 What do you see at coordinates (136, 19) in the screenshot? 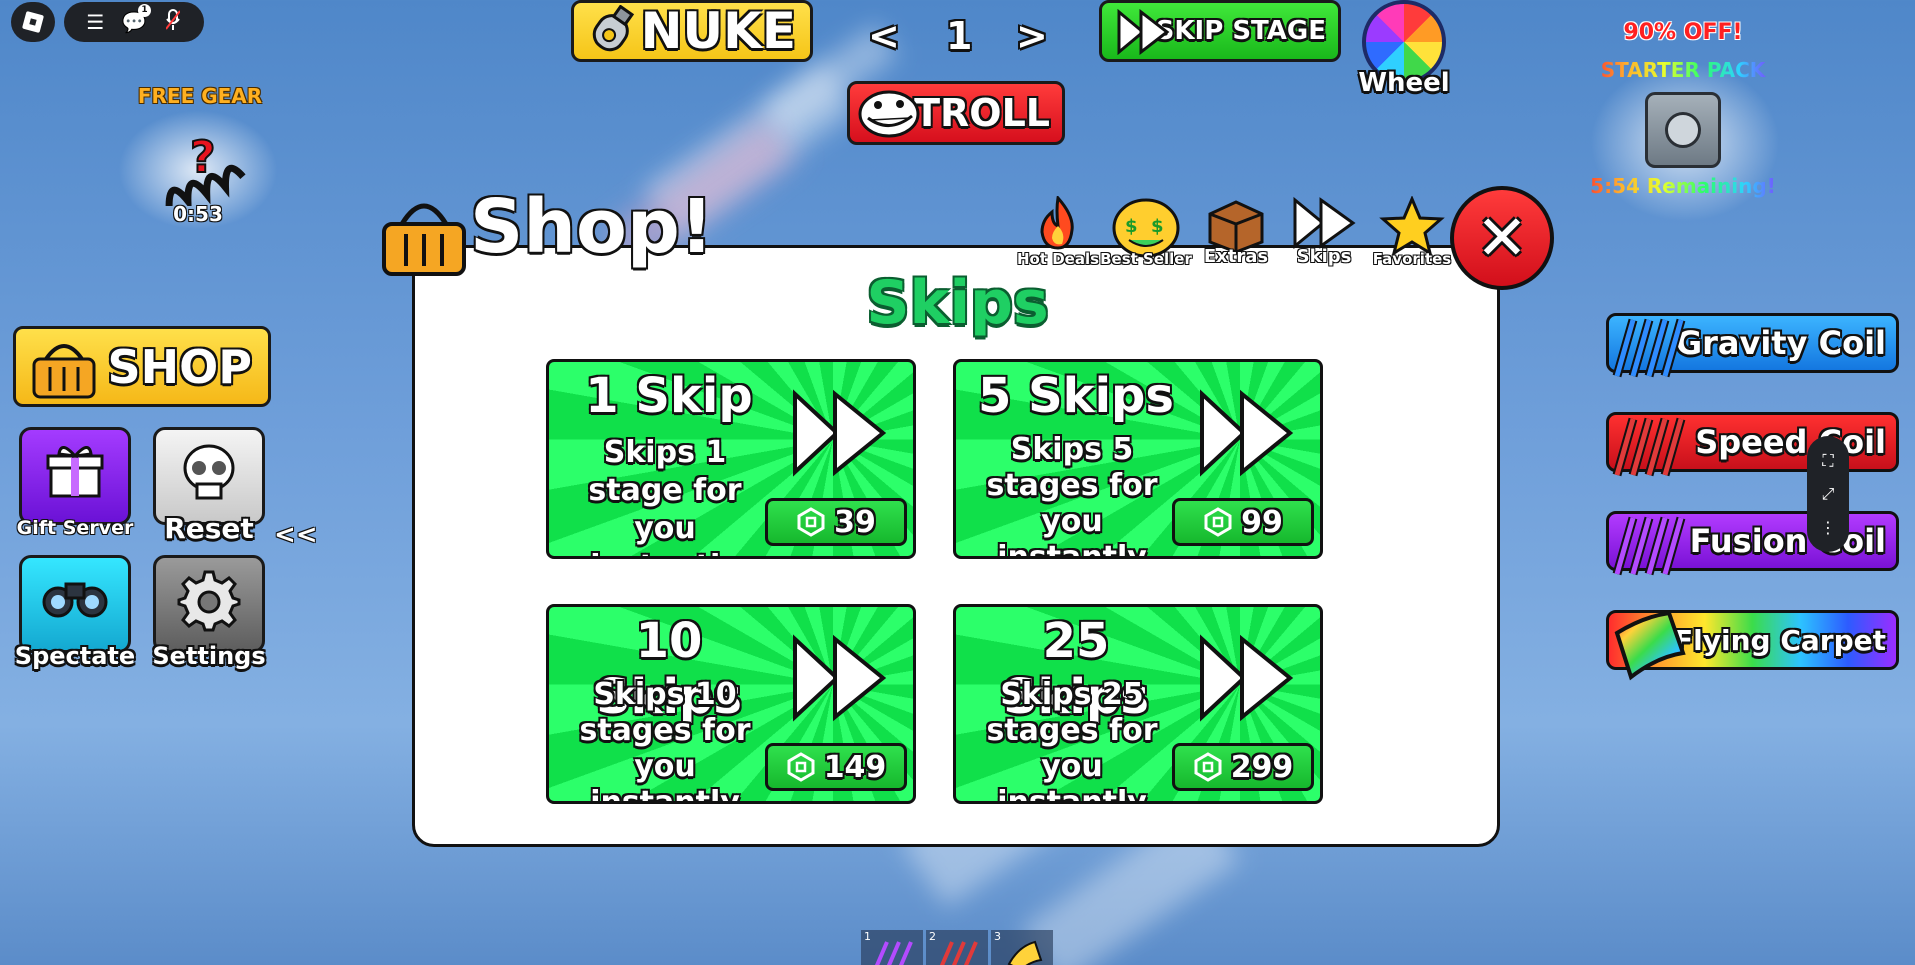
I see `chat-icon: 💬 1` at bounding box center [136, 19].